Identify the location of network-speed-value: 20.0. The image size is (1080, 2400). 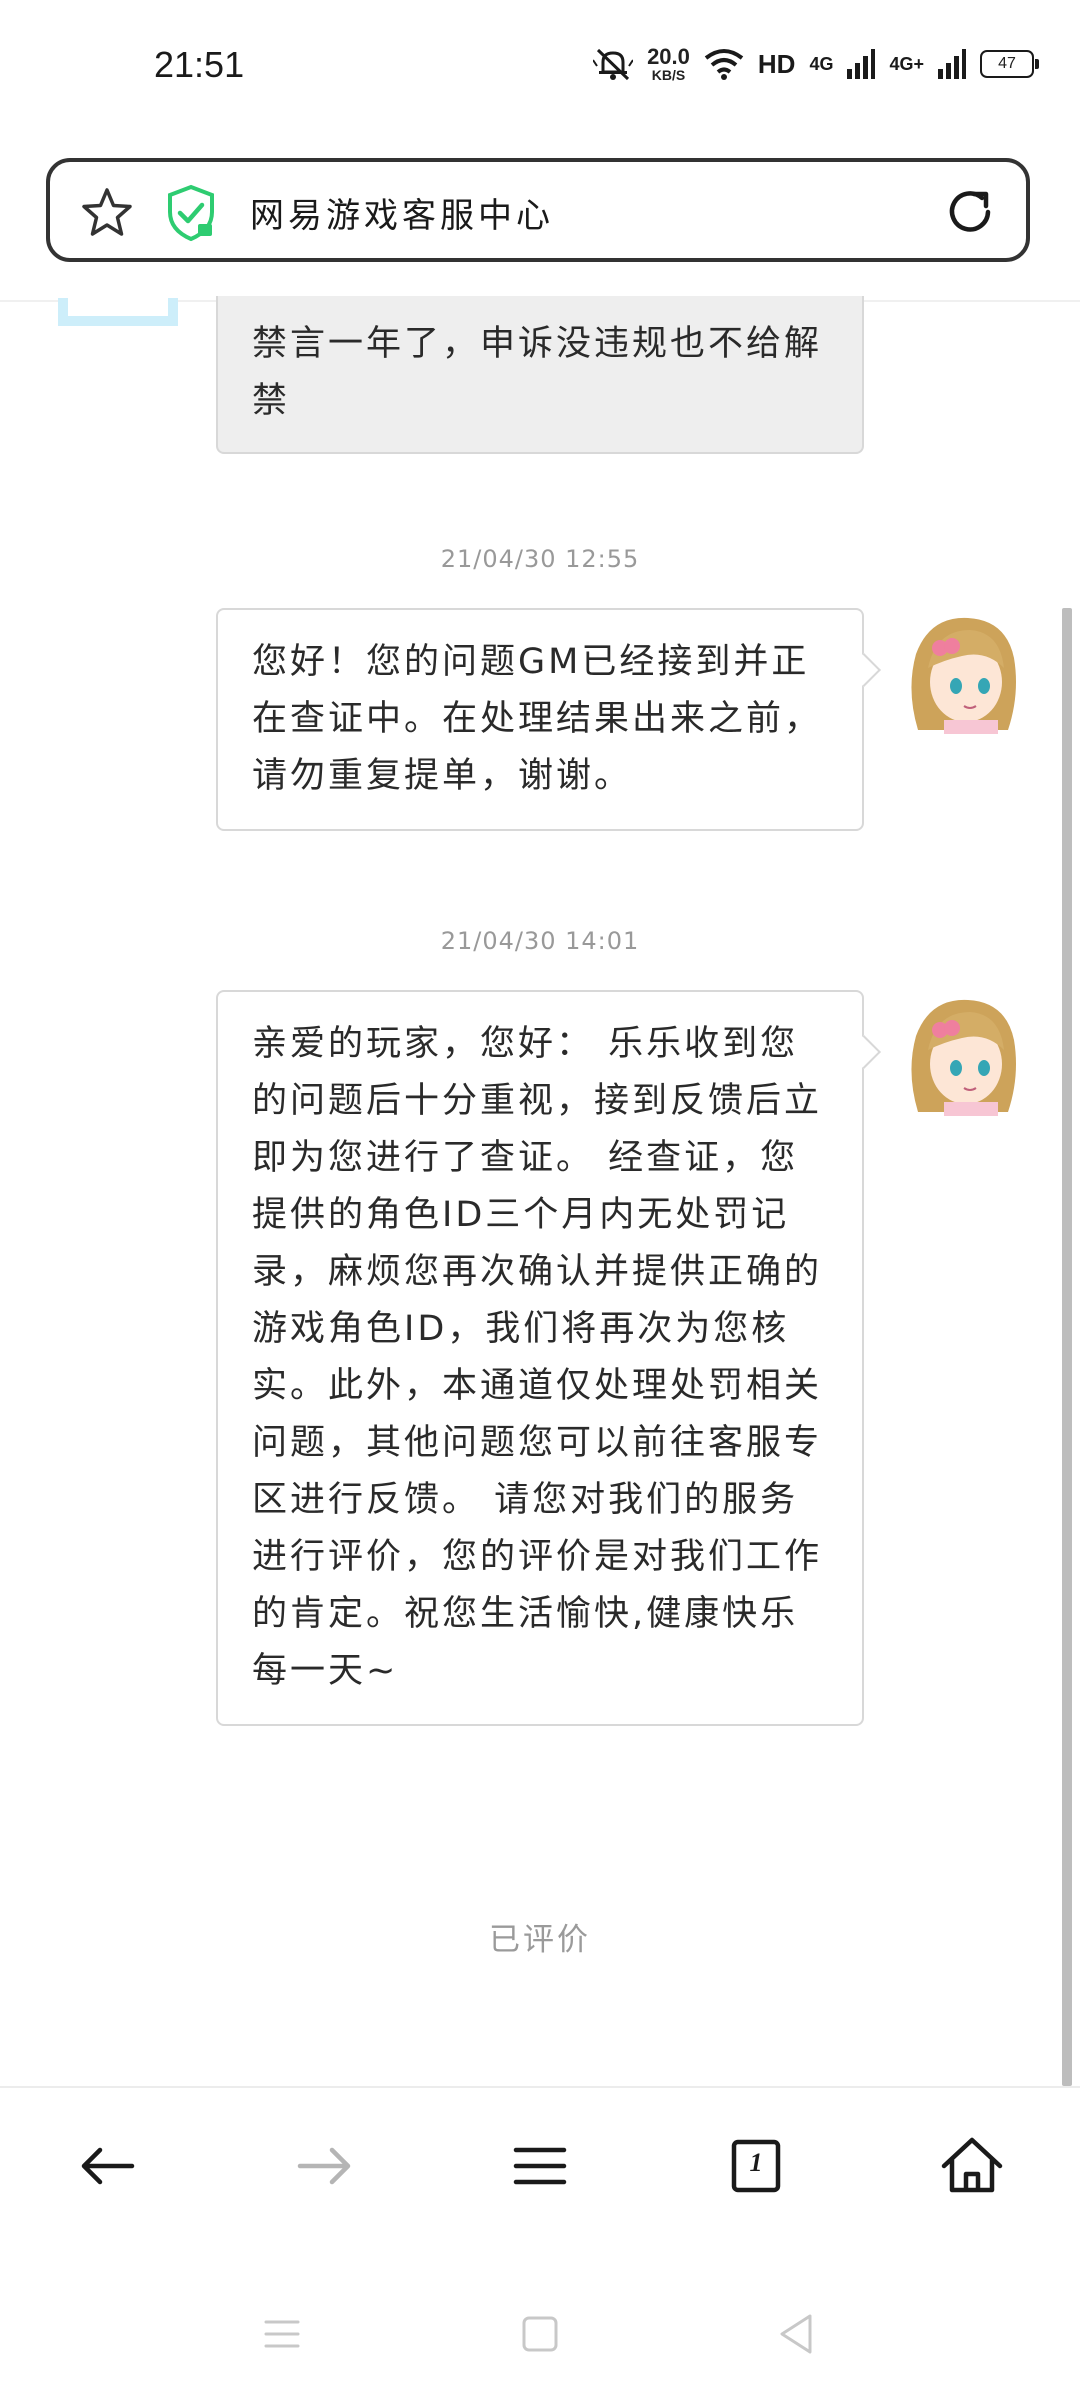
(668, 56).